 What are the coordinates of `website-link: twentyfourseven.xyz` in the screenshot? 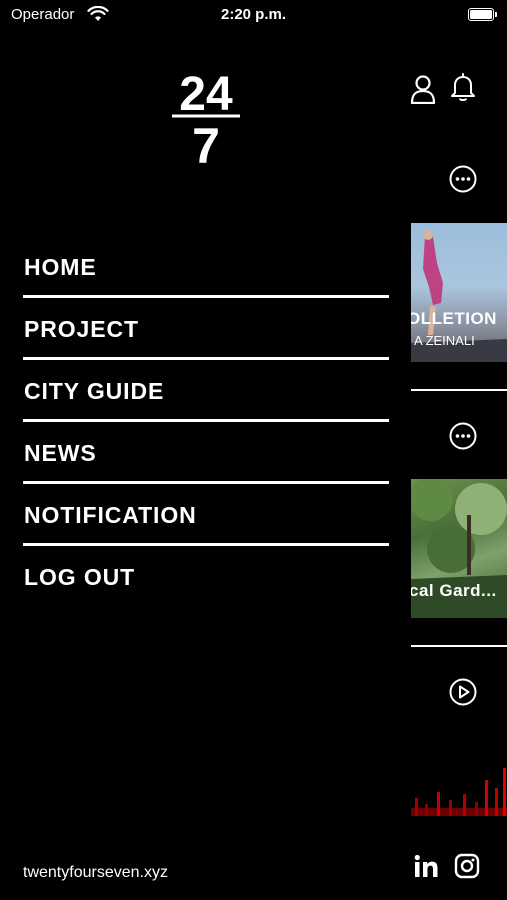 It's located at (95, 873).